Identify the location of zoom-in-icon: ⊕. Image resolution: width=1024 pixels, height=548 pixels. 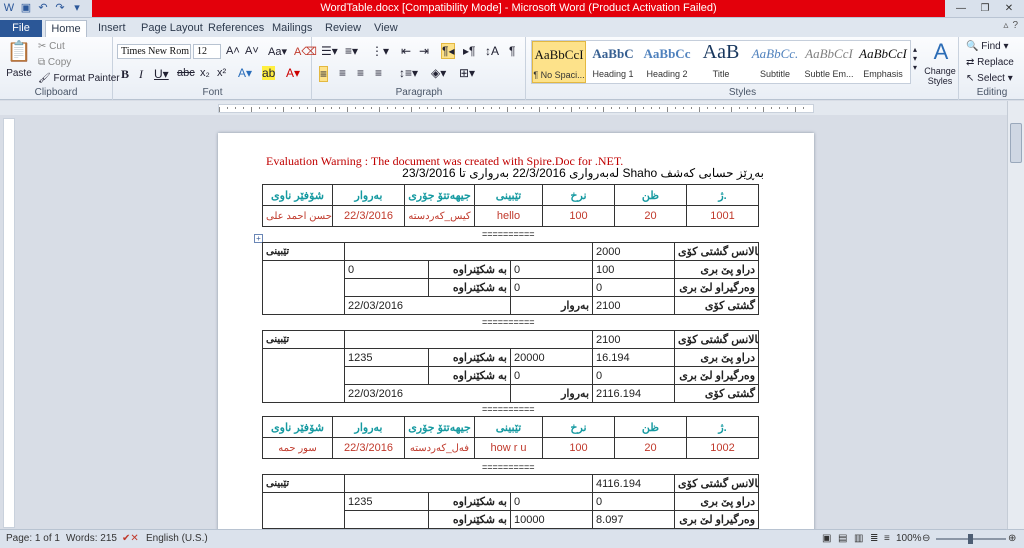
(1012, 538).